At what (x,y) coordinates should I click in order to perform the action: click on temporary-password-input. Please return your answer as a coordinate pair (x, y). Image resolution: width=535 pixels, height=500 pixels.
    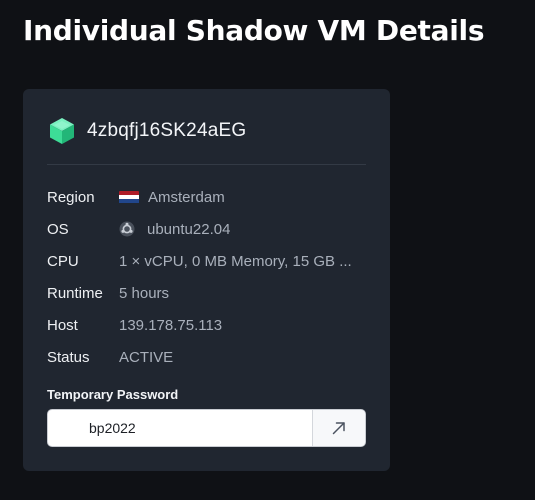
    Looking at the image, I should click on (180, 428).